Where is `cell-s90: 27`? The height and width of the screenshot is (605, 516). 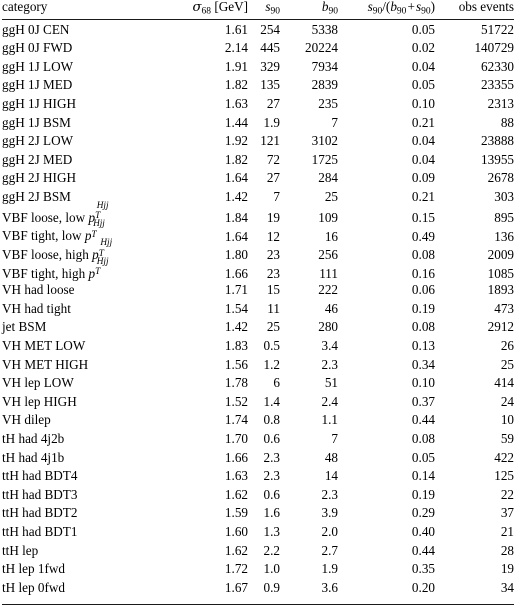 cell-s90: 27 is located at coordinates (273, 104).